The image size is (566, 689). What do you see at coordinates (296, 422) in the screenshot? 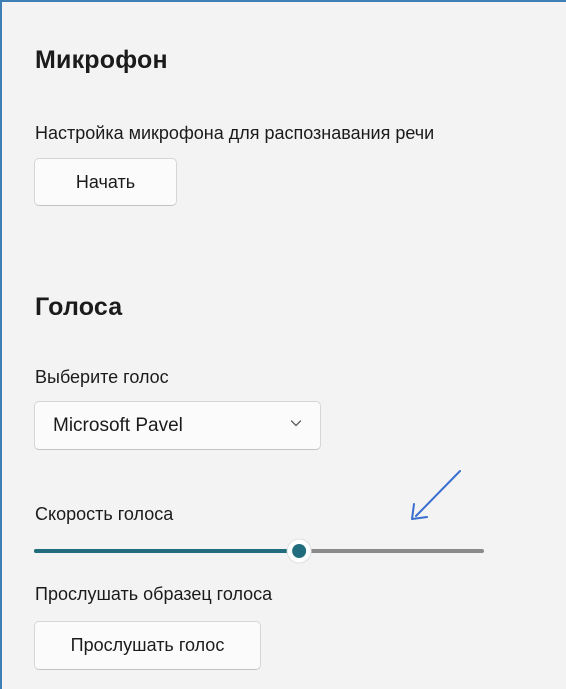
I see `chevron-down-icon` at bounding box center [296, 422].